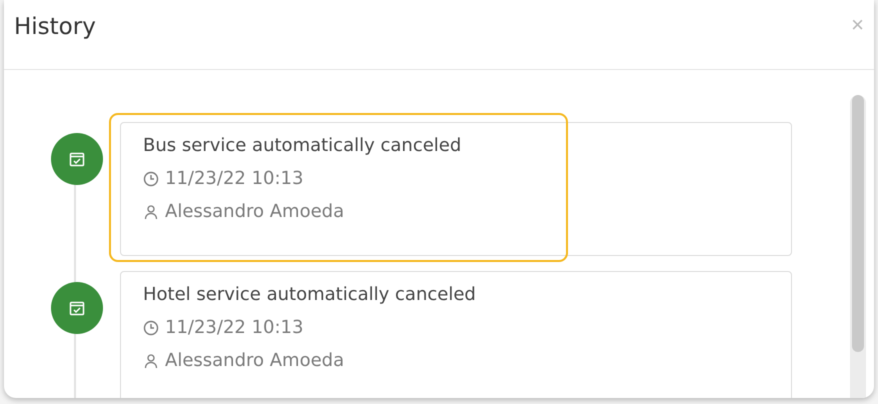 This screenshot has height=404, width=878. What do you see at coordinates (55, 27) in the screenshot?
I see `dialog-title: History` at bounding box center [55, 27].